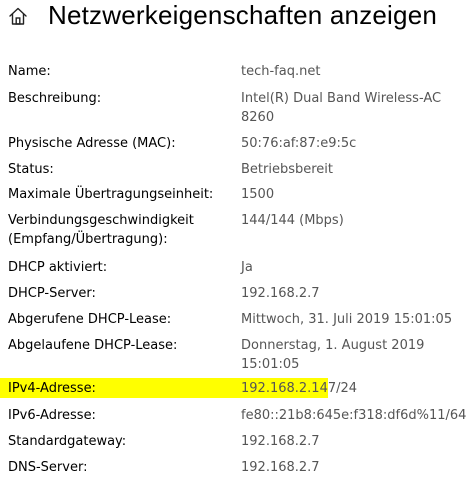 The image size is (470, 482). Describe the element at coordinates (90, 319) in the screenshot. I see `property-label: Abgerufene DHCP-Lease:` at that location.